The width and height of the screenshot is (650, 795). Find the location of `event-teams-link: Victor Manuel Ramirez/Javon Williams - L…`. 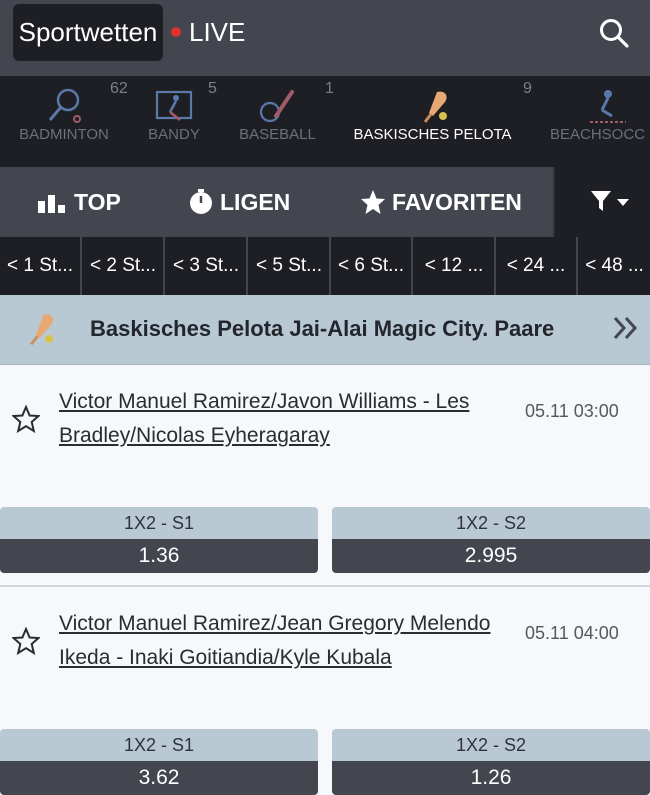

event-teams-link: Victor Manuel Ramirez/Javon Williams - L… is located at coordinates (279, 419).